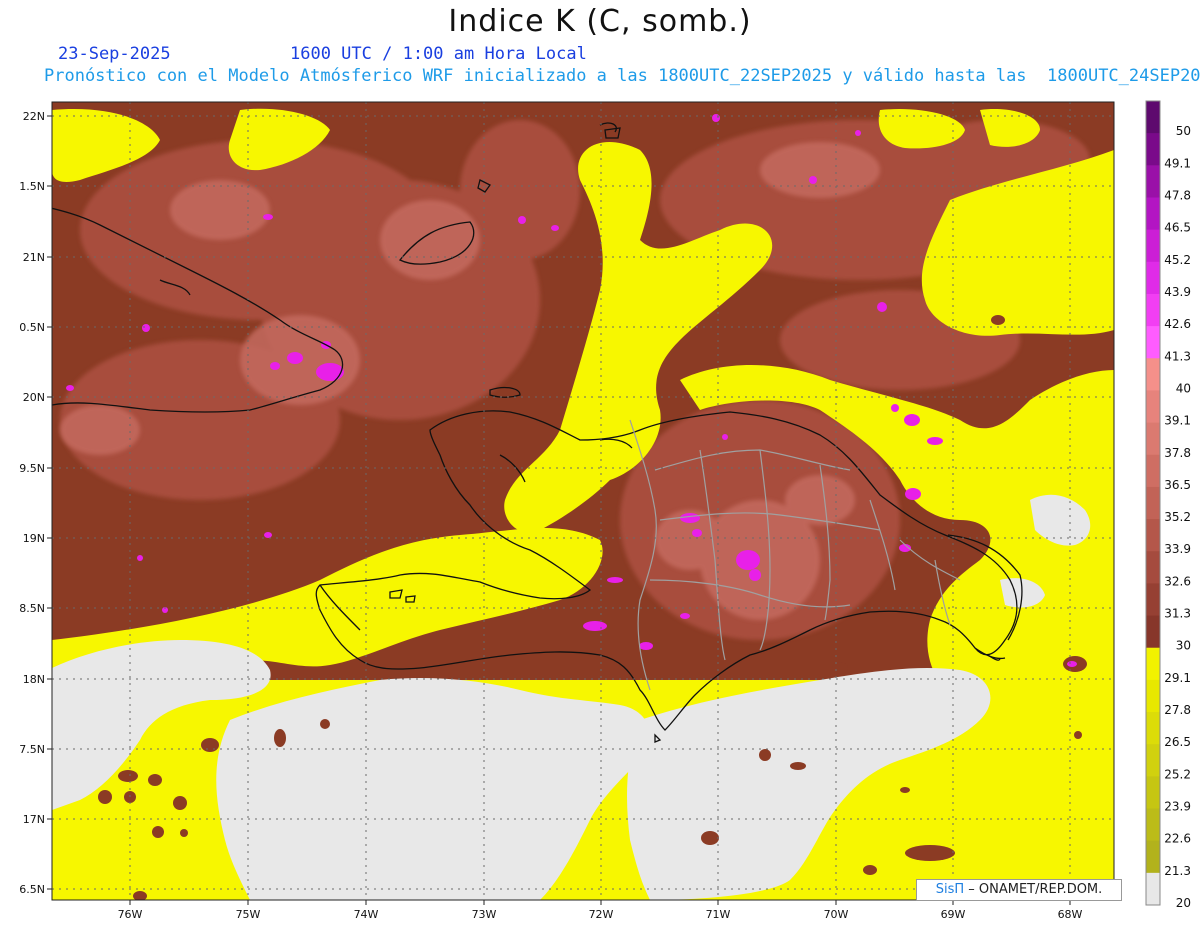 This screenshot has width=1200, height=927. I want to click on y-tick-label: 20N, so click(34, 397).